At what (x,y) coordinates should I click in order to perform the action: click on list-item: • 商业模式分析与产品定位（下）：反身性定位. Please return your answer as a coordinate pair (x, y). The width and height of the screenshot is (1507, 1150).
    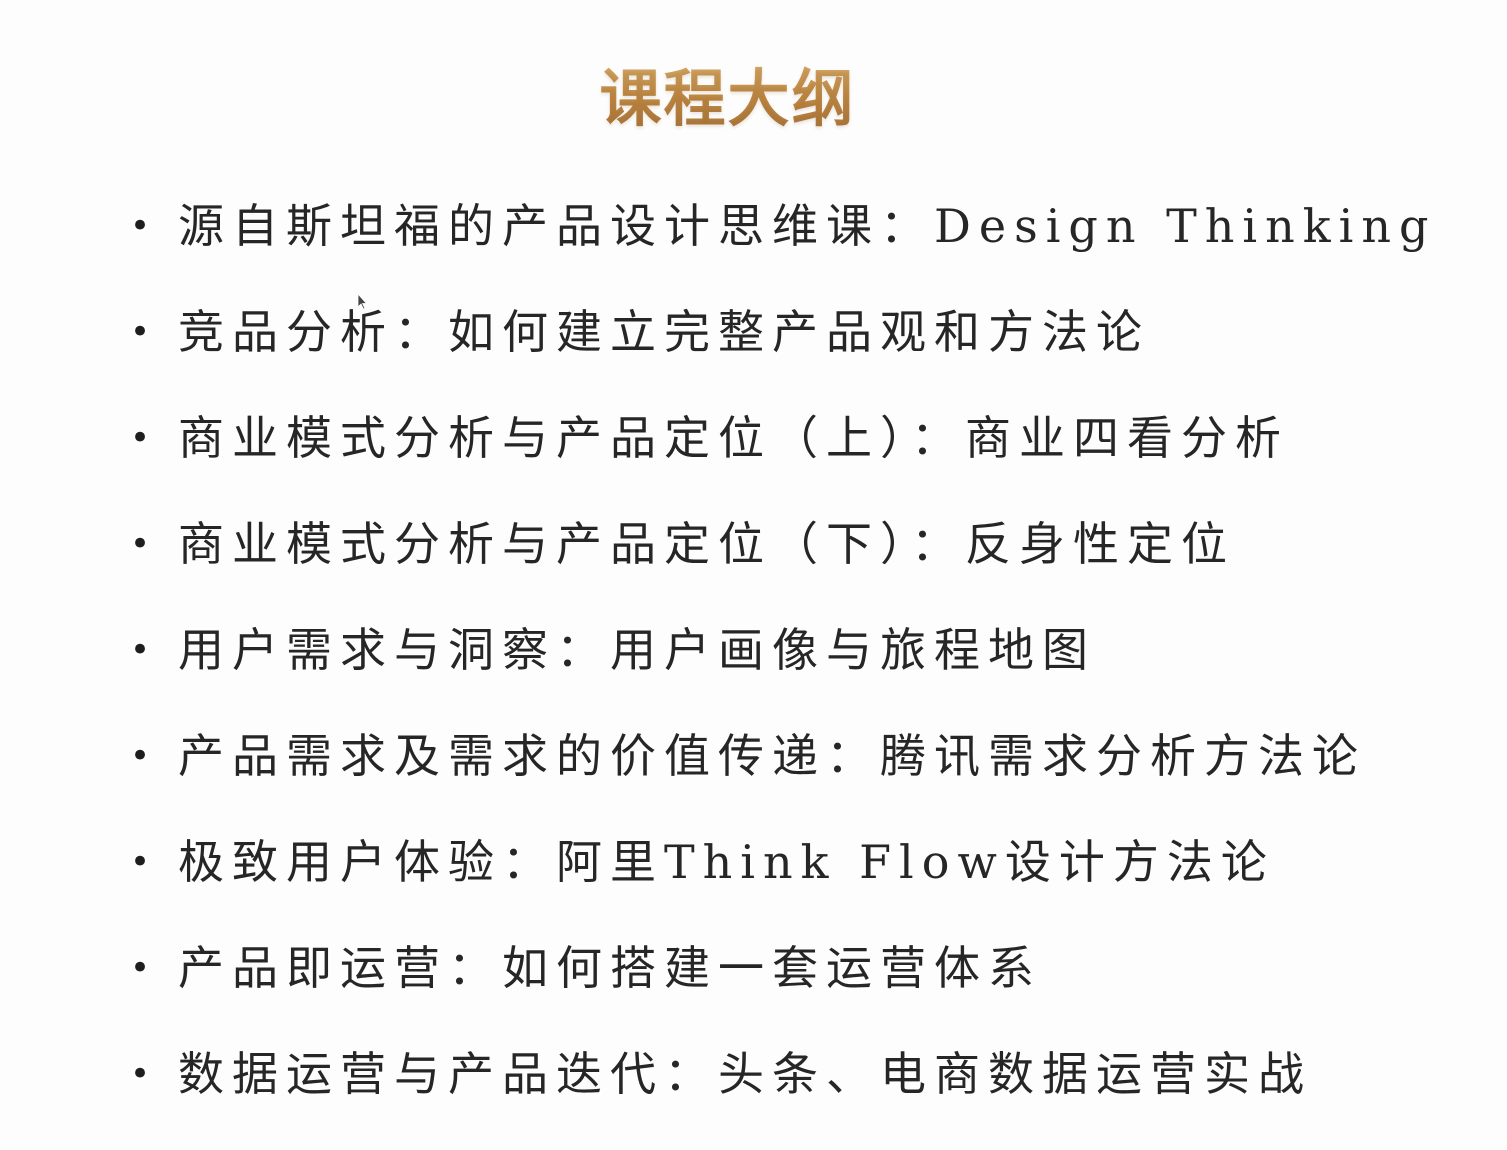
    Looking at the image, I should click on (783, 567).